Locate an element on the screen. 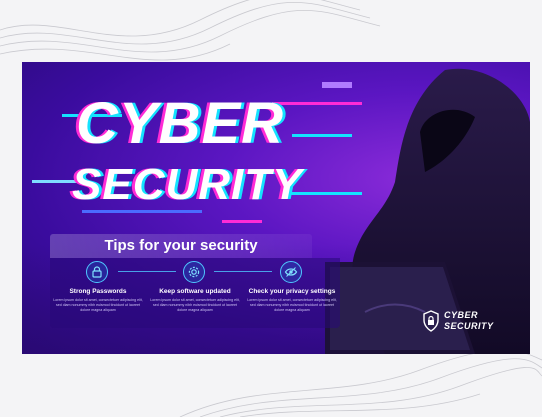 This screenshot has height=417, width=542. title-security: SECURITY is located at coordinates (187, 184).